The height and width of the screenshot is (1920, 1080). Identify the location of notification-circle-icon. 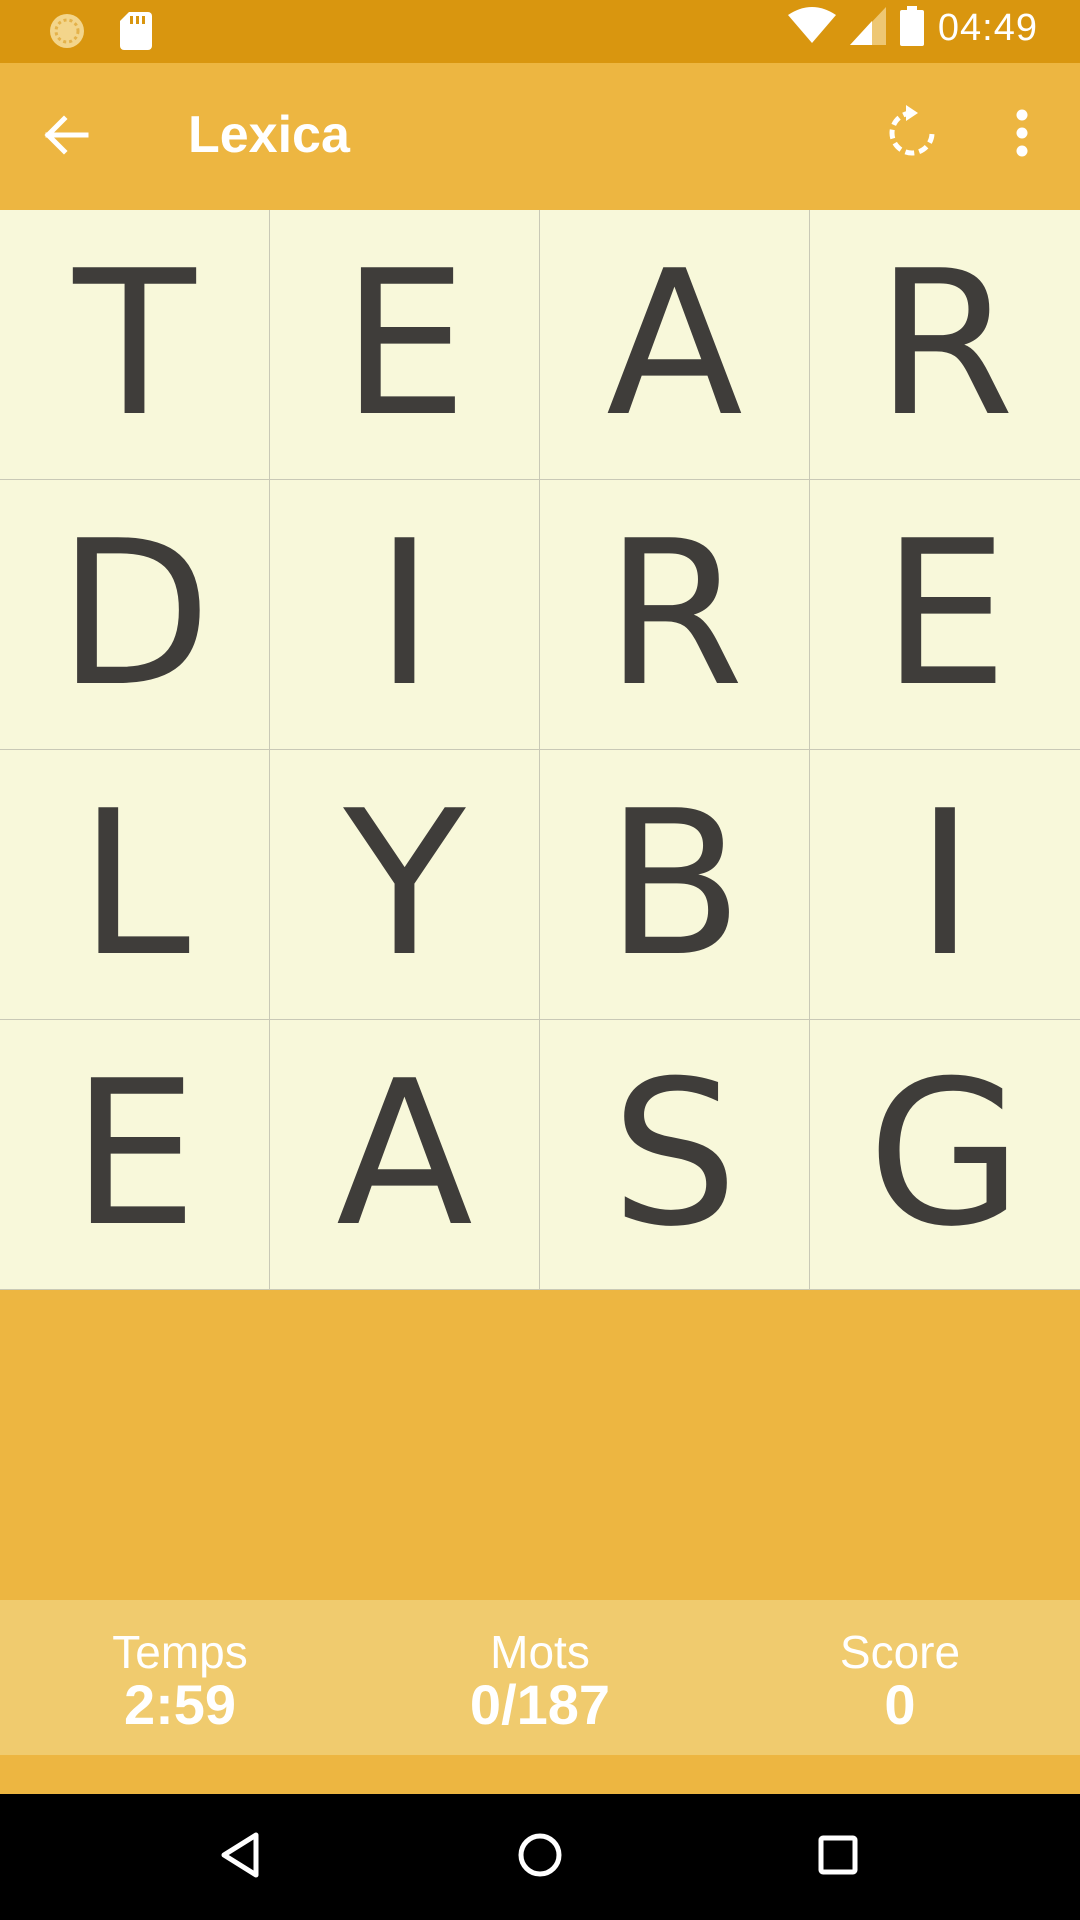
(67, 33).